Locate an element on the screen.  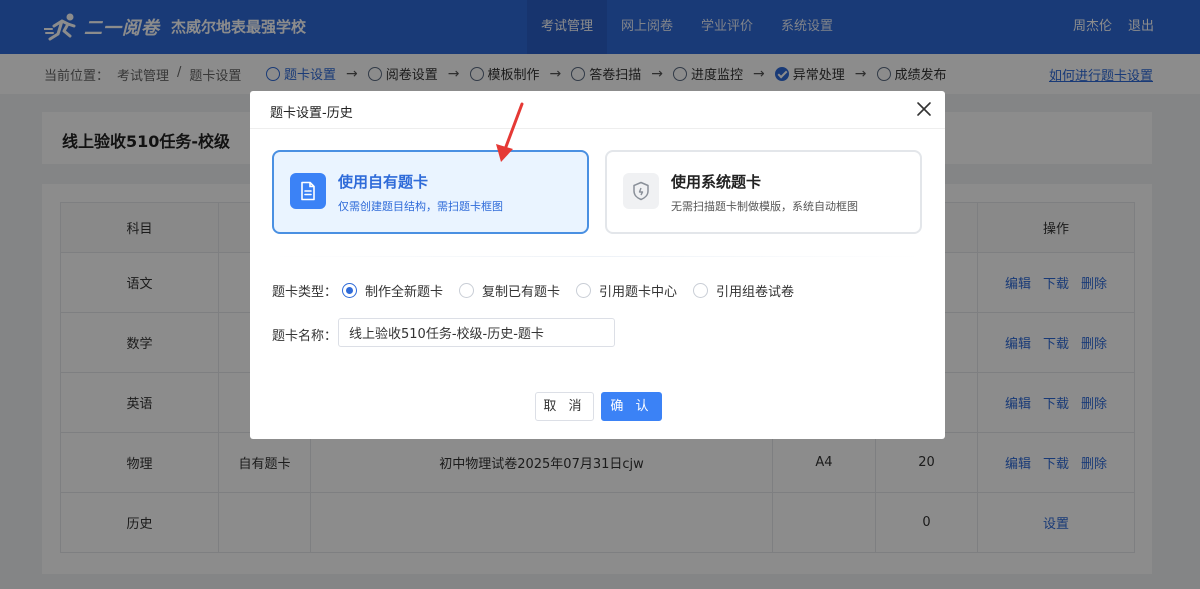
option-title: 使用系统题卡 is located at coordinates (716, 182).